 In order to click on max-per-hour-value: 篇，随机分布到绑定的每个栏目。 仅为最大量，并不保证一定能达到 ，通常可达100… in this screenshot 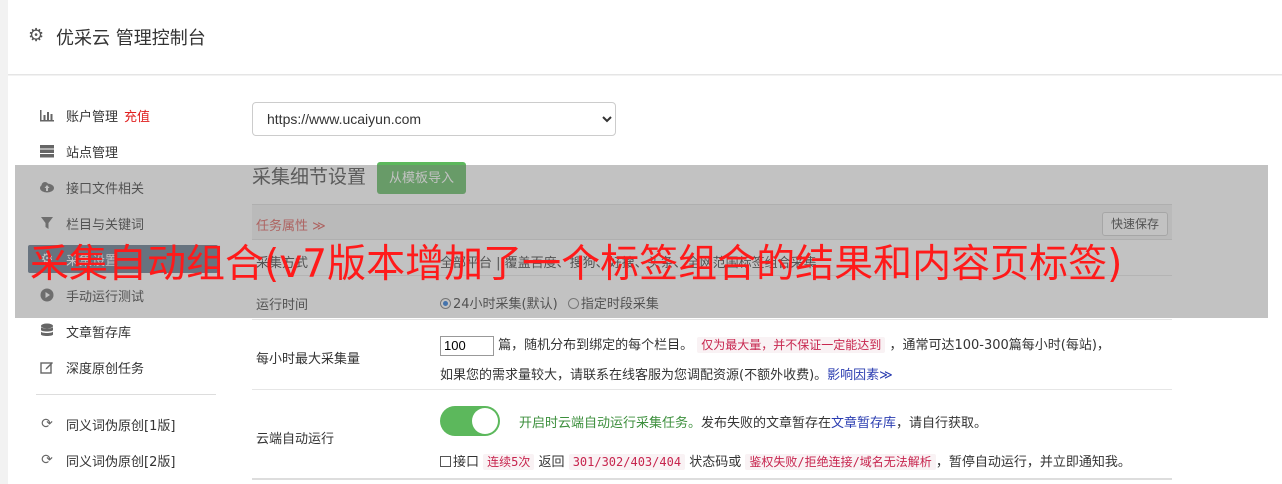, I will do `click(805, 360)`.